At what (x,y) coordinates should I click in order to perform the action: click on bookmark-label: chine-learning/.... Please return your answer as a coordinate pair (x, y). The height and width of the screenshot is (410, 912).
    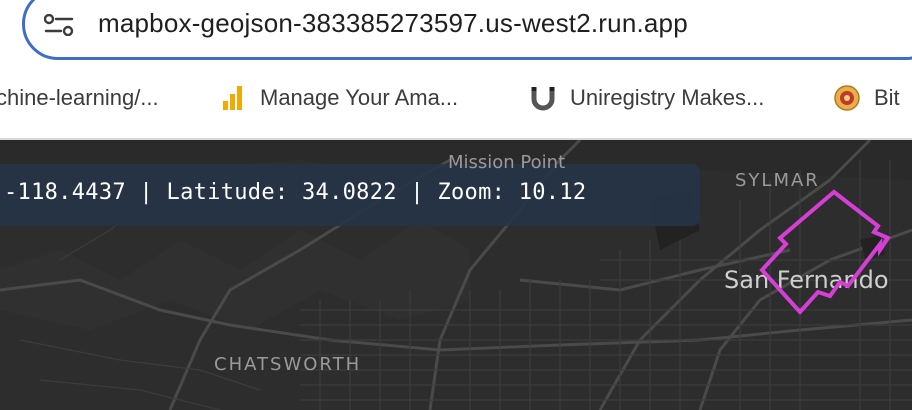
    Looking at the image, I should click on (79, 97).